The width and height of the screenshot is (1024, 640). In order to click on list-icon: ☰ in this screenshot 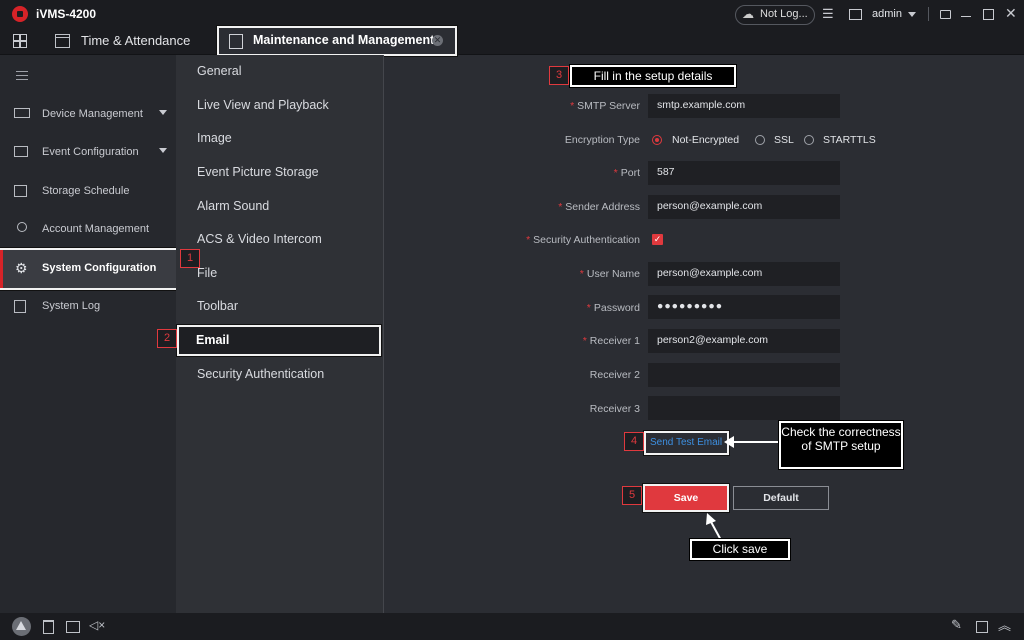, I will do `click(828, 14)`.